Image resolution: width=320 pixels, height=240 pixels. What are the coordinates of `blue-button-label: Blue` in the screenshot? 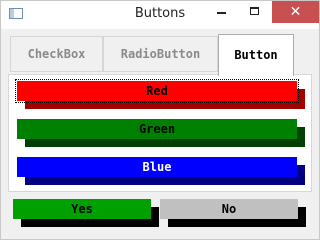 It's located at (157, 167).